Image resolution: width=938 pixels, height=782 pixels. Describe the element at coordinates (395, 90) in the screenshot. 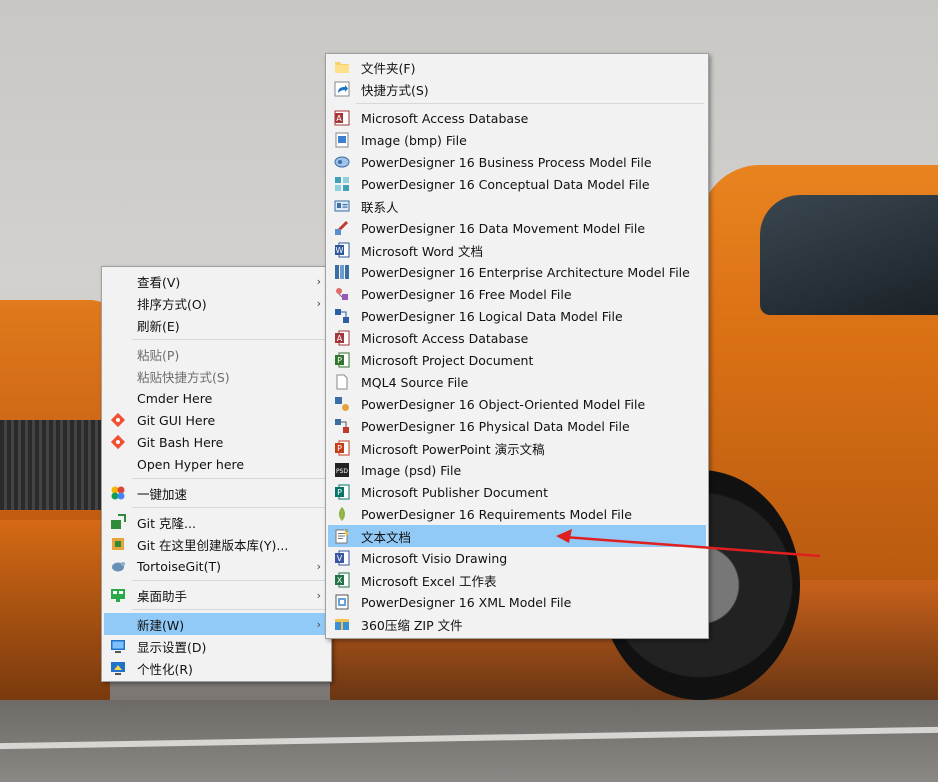

I see `new-item-label: 快捷方式(S)` at that location.